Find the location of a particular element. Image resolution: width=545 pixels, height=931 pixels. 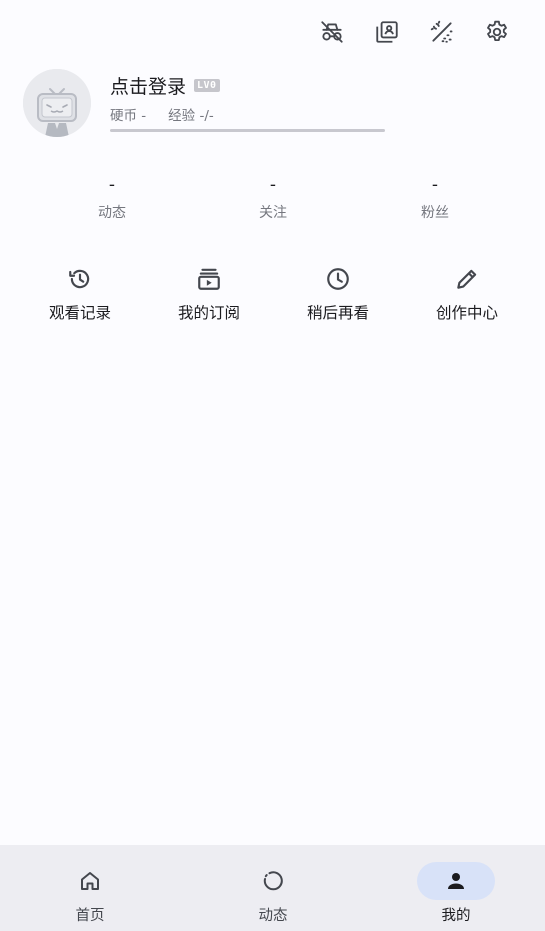

shortcut-label: 创作中心 is located at coordinates (466, 313).